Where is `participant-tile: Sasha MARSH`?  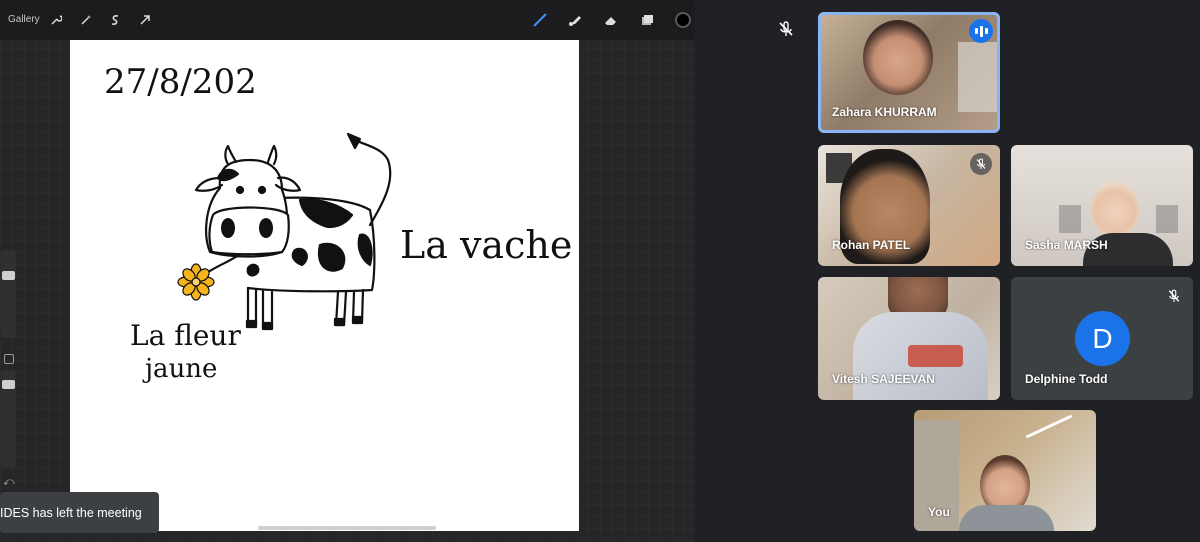 participant-tile: Sasha MARSH is located at coordinates (1102, 205).